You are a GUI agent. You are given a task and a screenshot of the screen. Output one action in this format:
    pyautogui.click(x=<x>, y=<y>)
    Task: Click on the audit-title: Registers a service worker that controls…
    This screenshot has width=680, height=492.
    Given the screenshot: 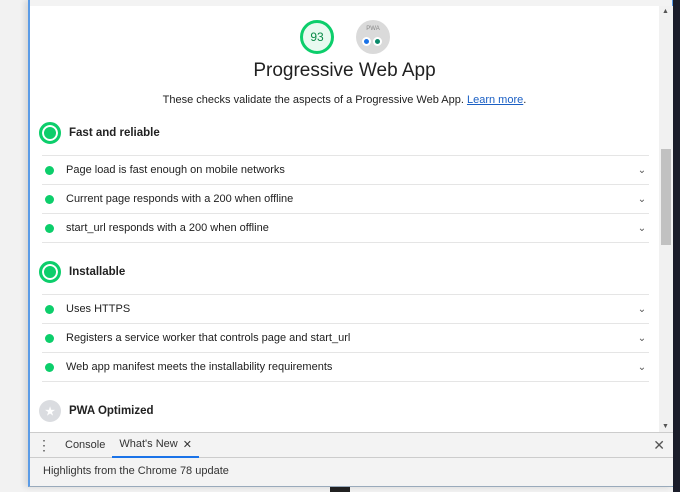 What is the action you would take?
    pyautogui.click(x=208, y=338)
    